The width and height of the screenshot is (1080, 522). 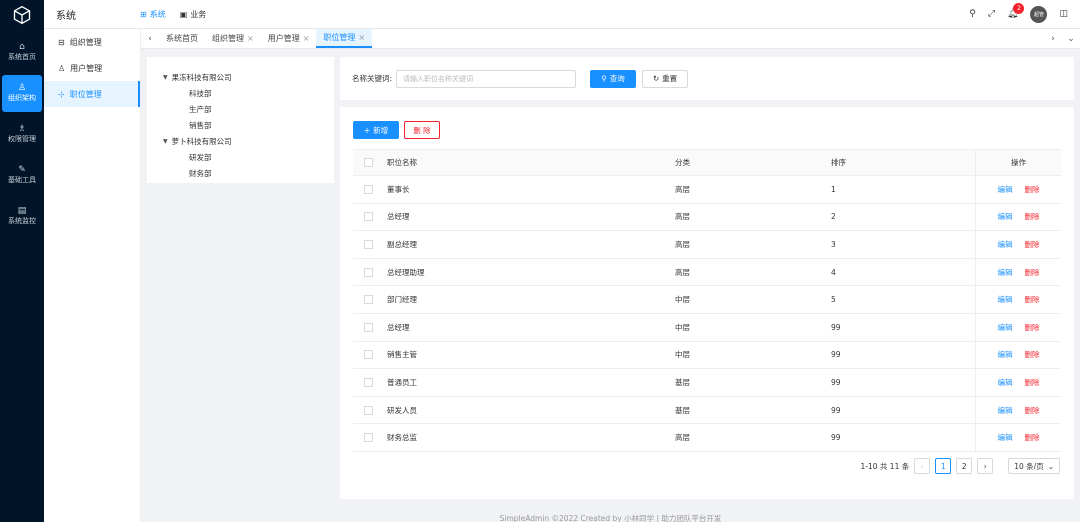 I want to click on tree-department: 科技部, so click(x=248, y=93).